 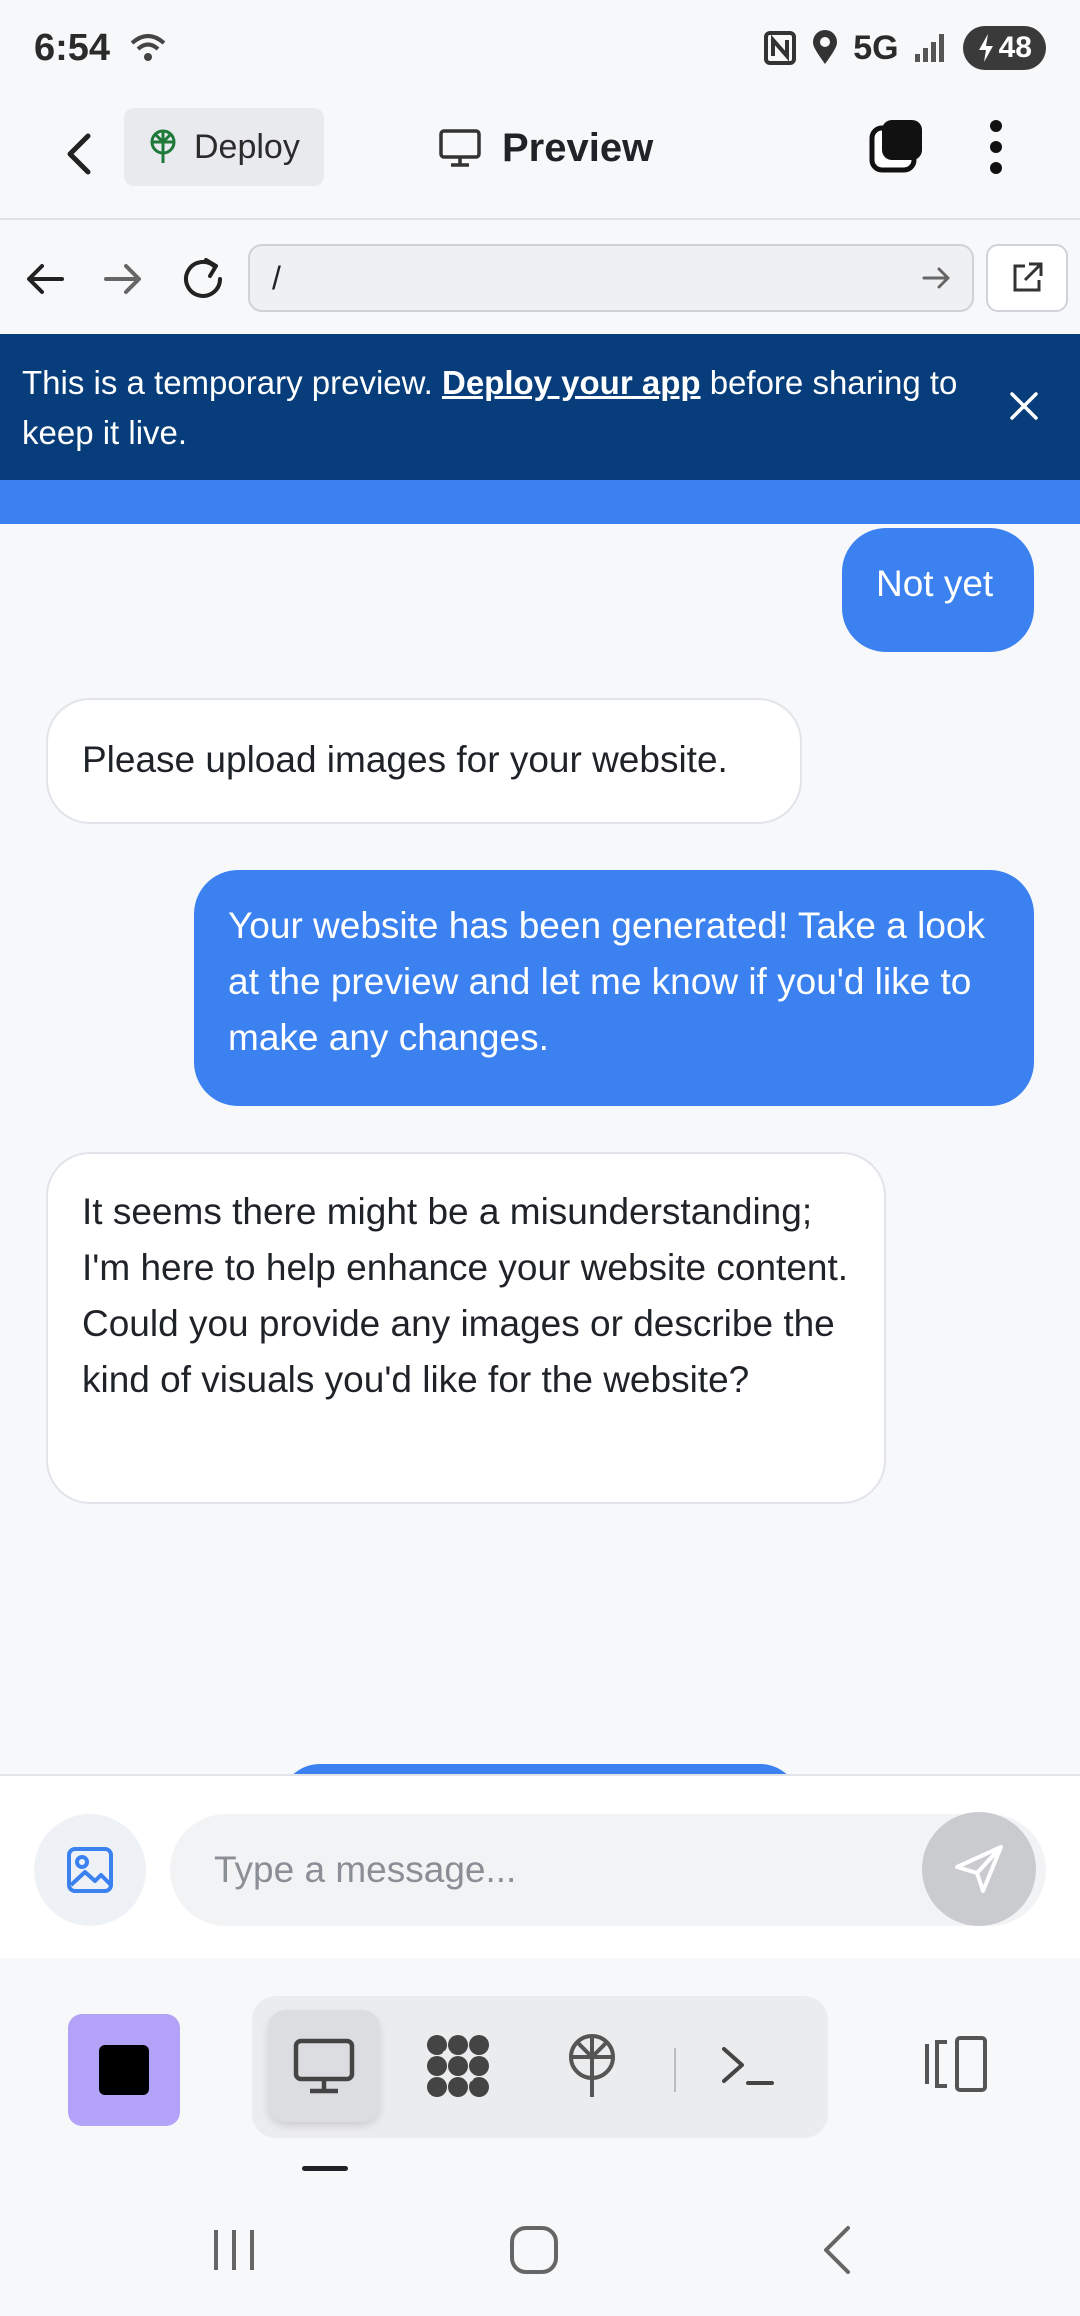 What do you see at coordinates (929, 48) in the screenshot?
I see `signal-icon` at bounding box center [929, 48].